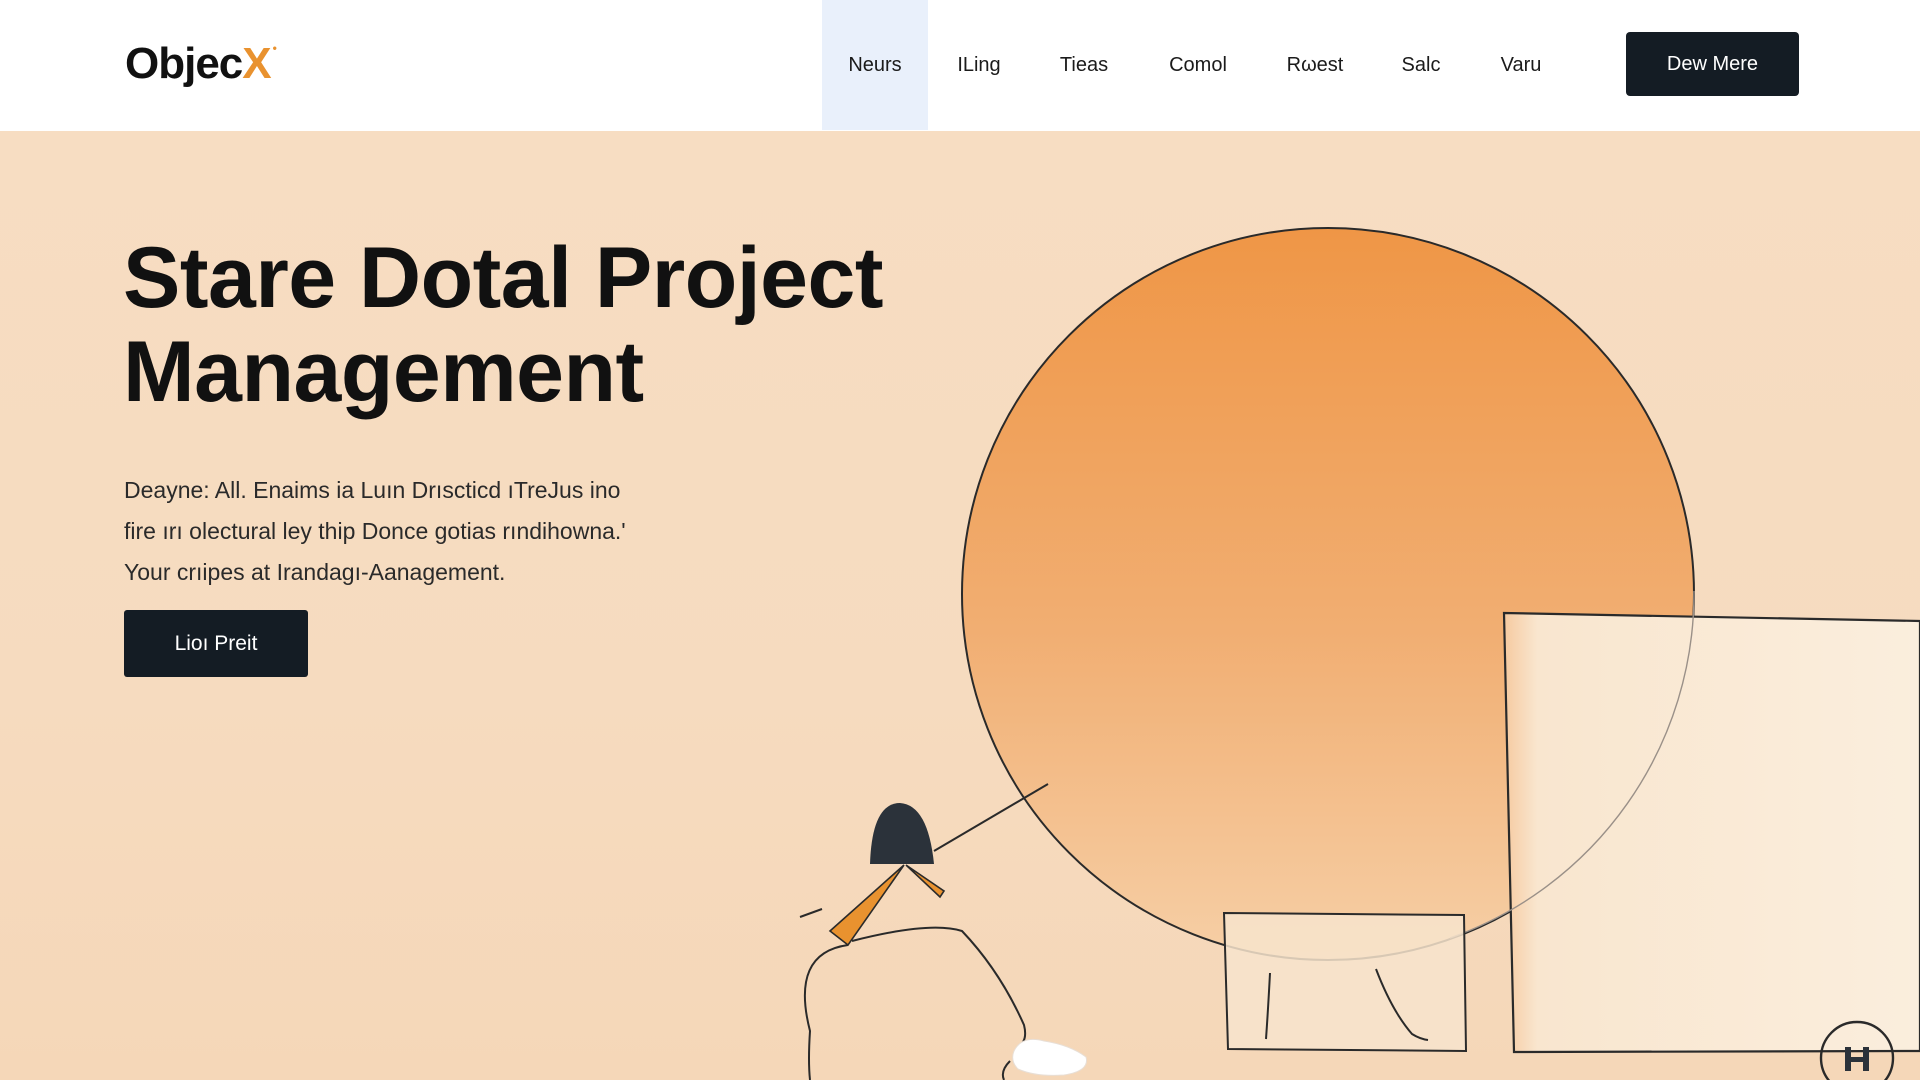  I want to click on nav-item-varu: Varu, so click(1521, 65).